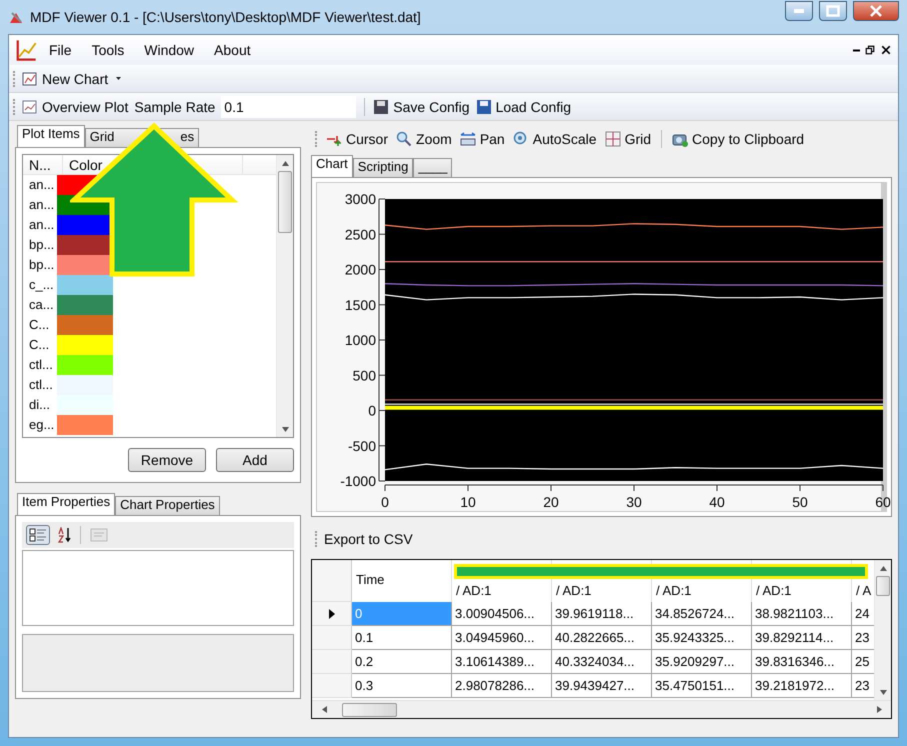 Image resolution: width=907 pixels, height=746 pixels. What do you see at coordinates (482, 139) in the screenshot?
I see `pan-button: Pan` at bounding box center [482, 139].